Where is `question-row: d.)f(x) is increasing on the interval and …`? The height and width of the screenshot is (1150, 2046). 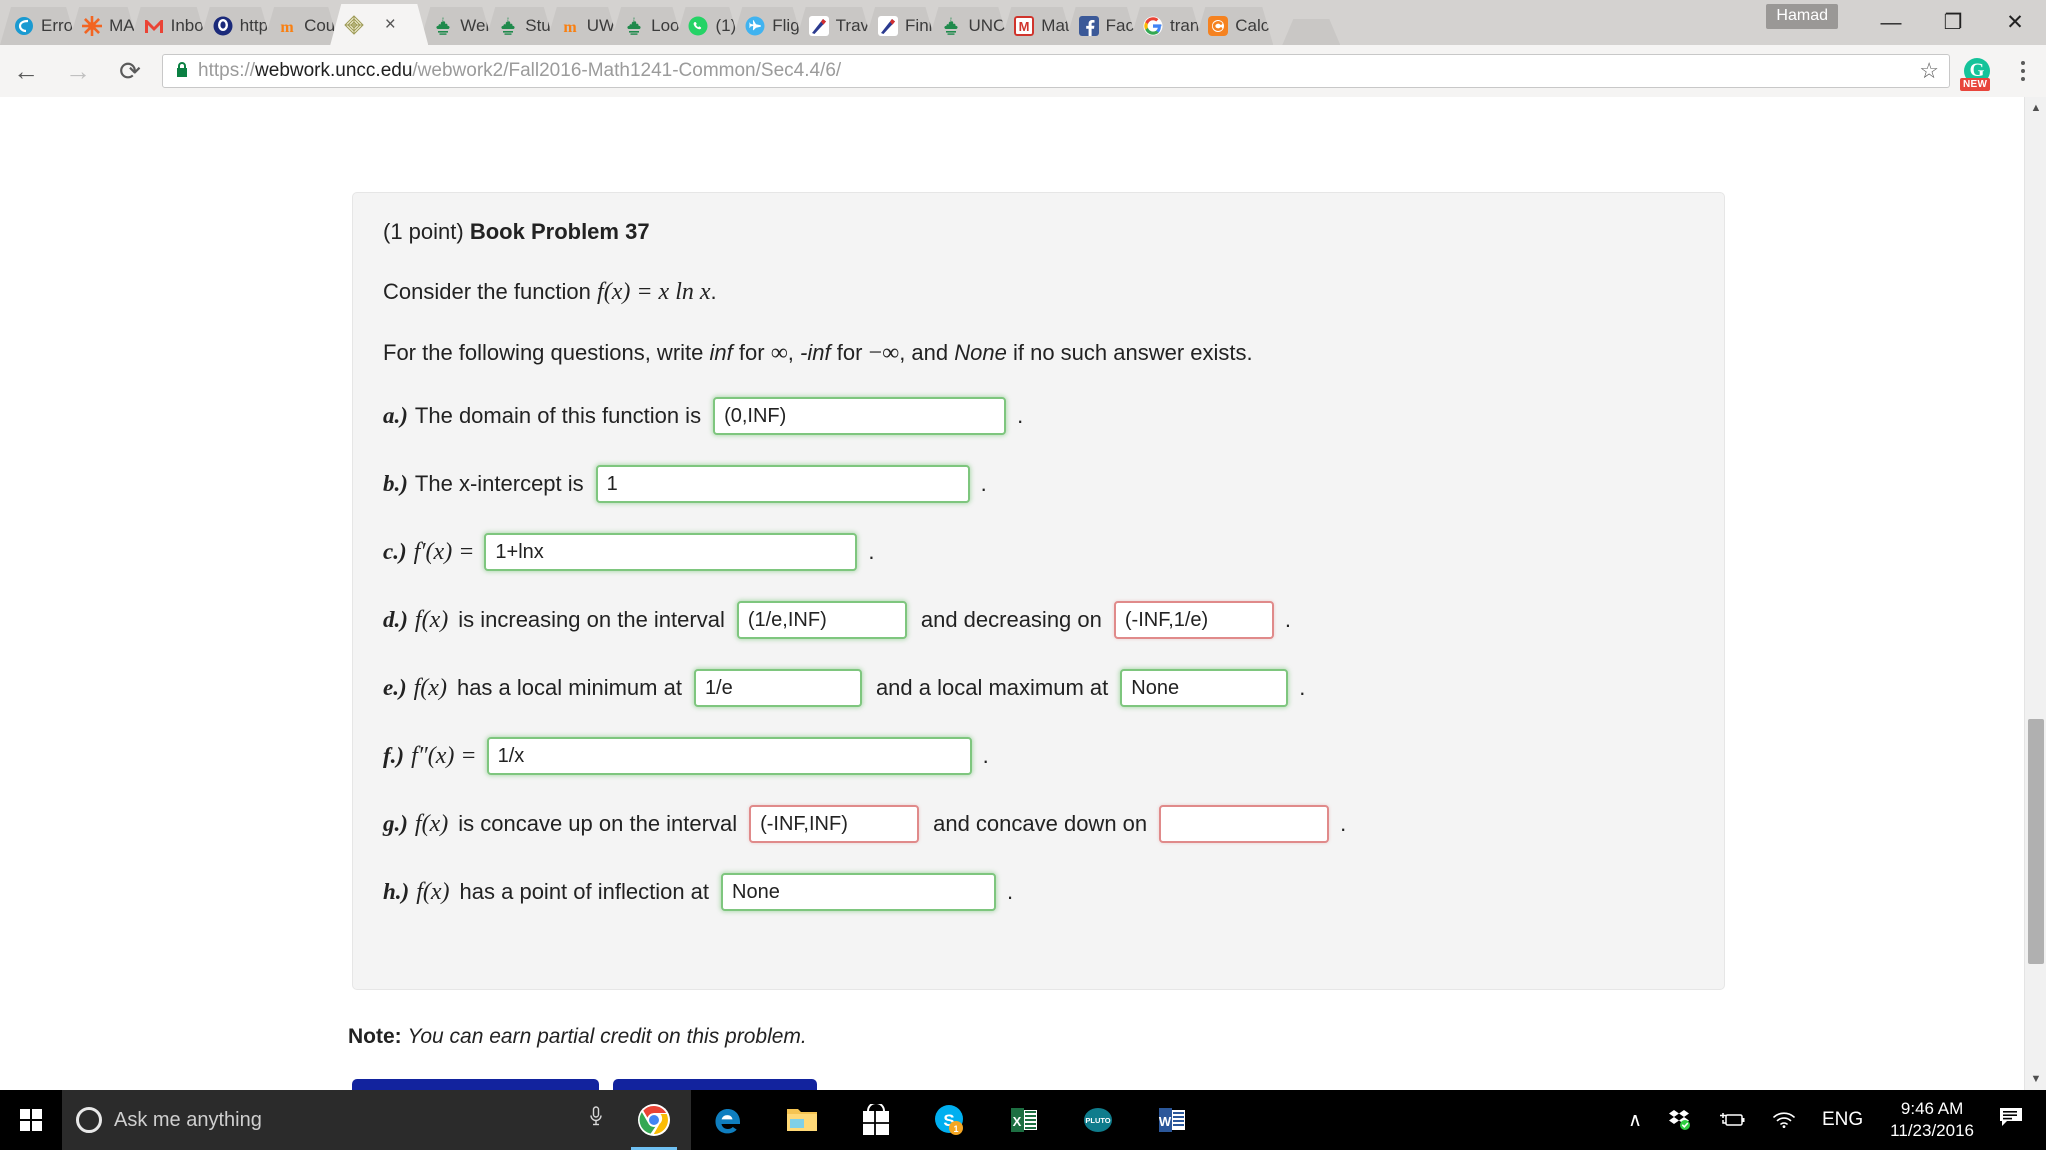
question-row: d.)f(x) is increasing on the interval and … is located at coordinates (1038, 620).